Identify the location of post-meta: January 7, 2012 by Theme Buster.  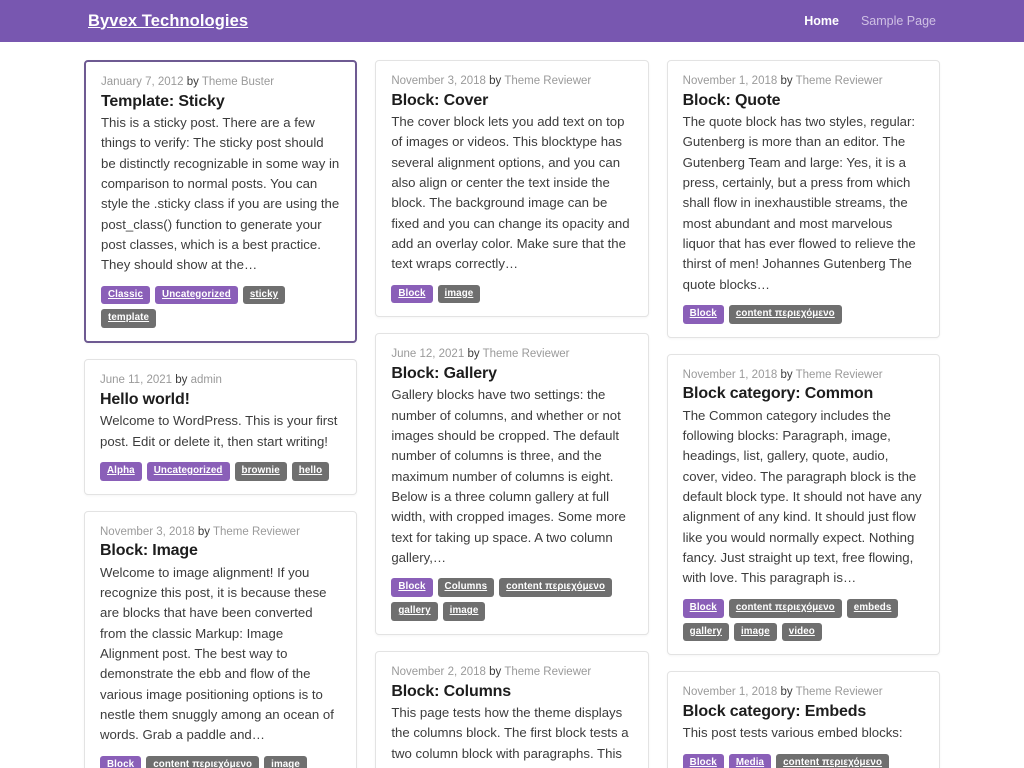
(220, 83).